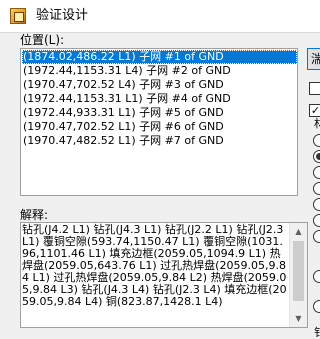 This screenshot has height=339, width=320. What do you see at coordinates (42, 40) in the screenshot?
I see `location-label: 位置(L):` at bounding box center [42, 40].